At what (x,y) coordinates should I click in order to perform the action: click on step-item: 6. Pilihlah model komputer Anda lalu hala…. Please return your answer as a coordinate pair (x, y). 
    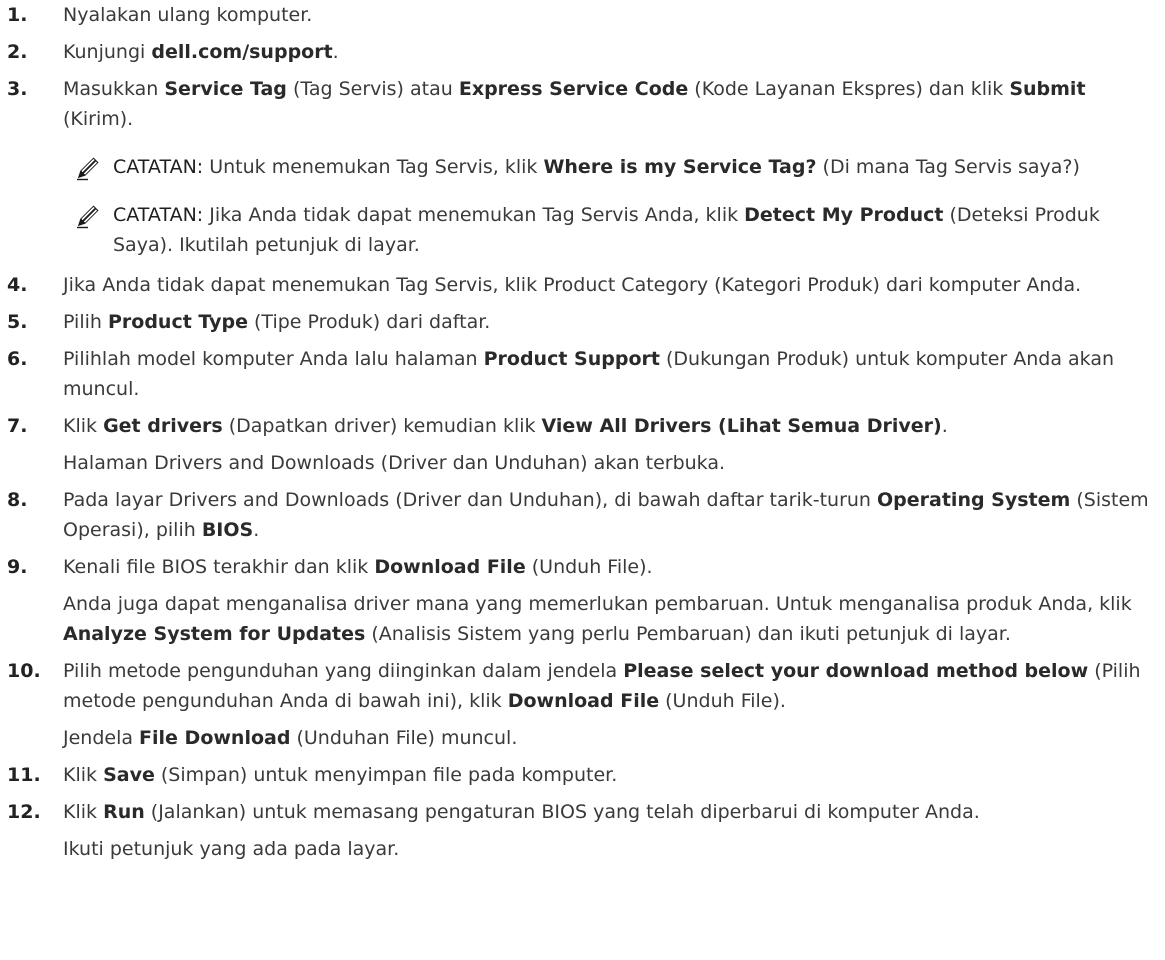
    Looking at the image, I should click on (577, 374).